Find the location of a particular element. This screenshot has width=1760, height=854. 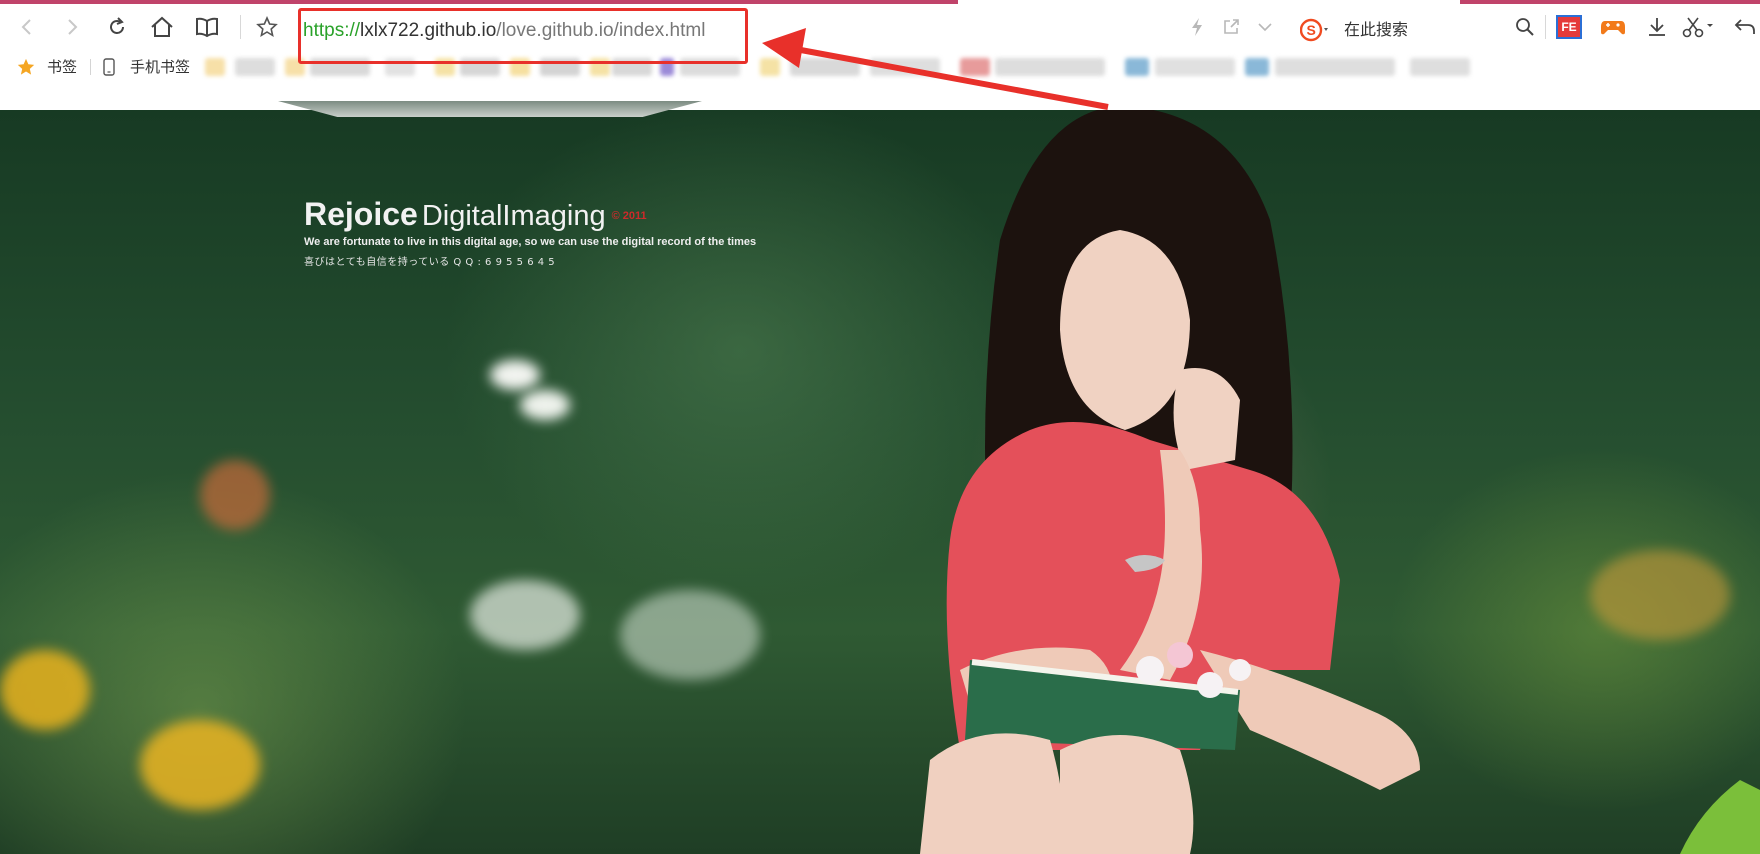

reload-icon is located at coordinates (117, 27).